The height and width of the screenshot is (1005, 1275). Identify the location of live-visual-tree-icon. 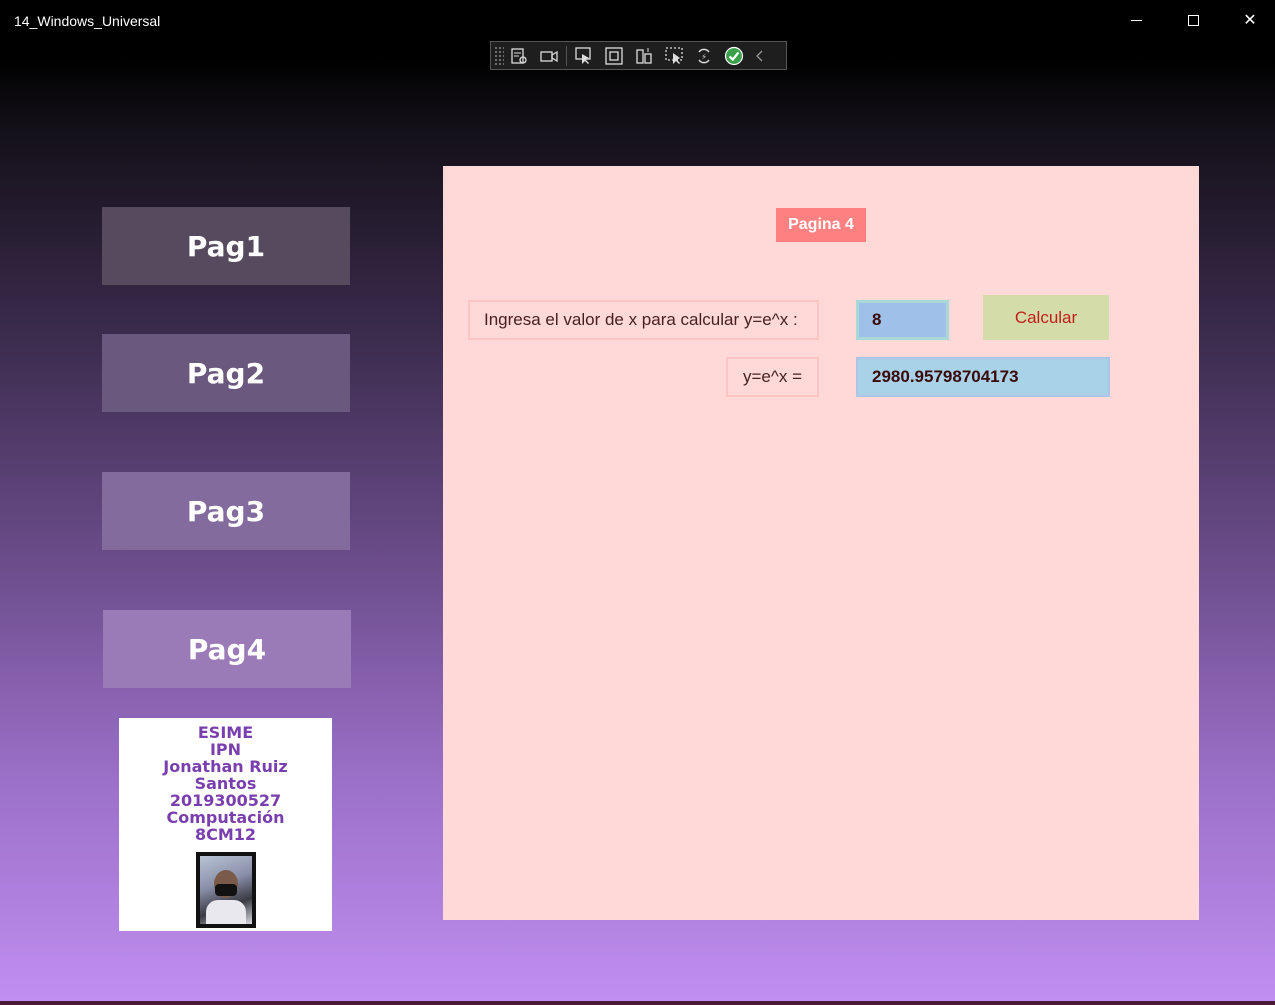
(519, 56).